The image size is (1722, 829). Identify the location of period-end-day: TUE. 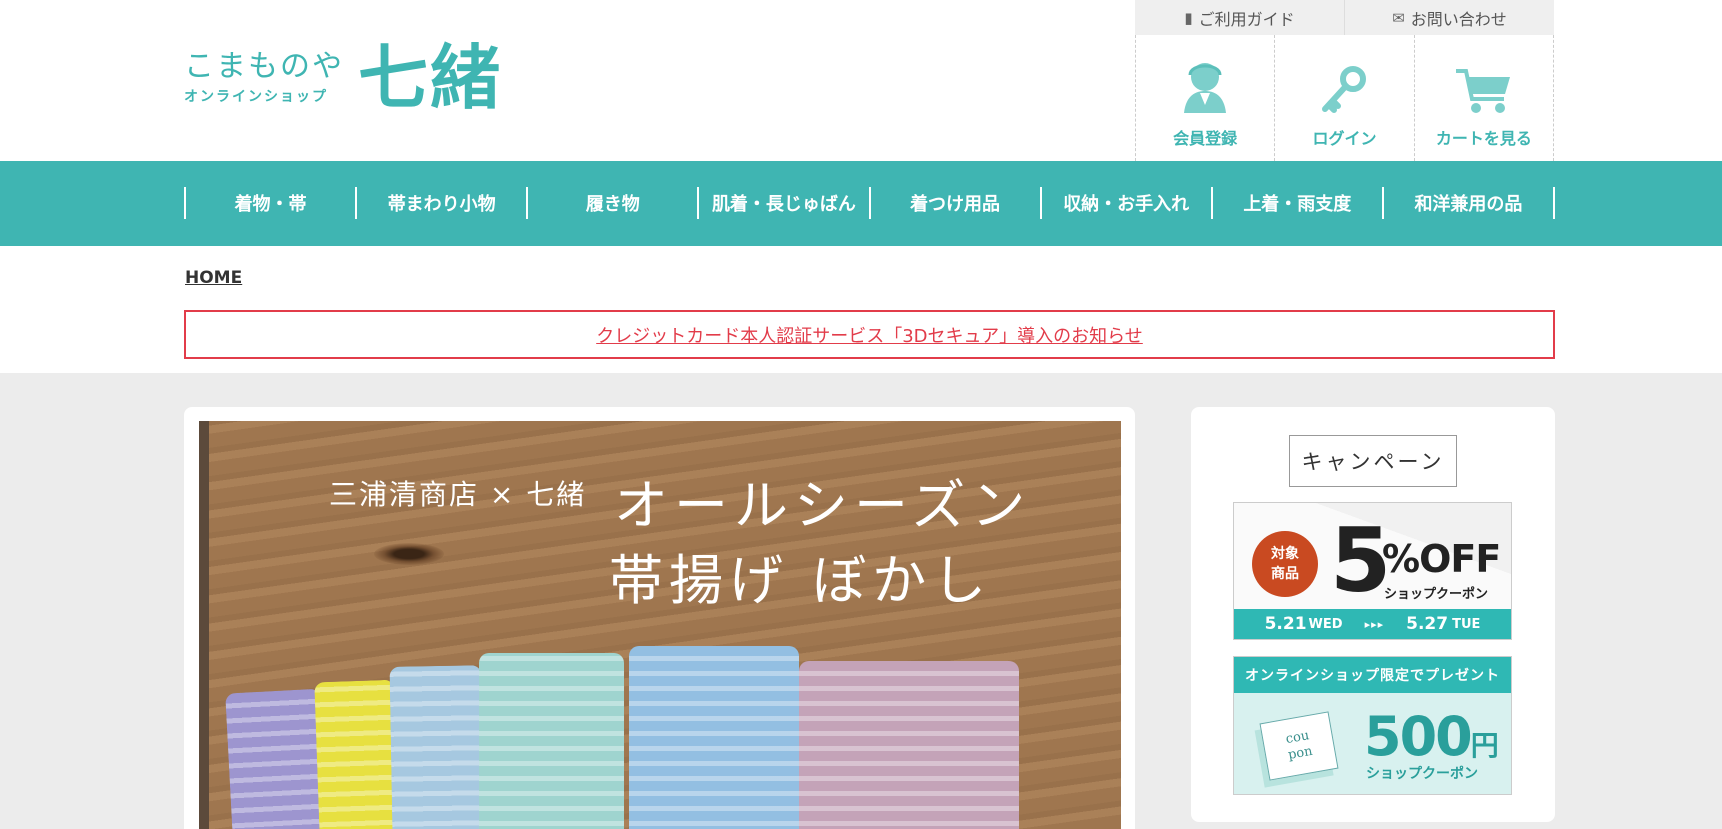
(1466, 624).